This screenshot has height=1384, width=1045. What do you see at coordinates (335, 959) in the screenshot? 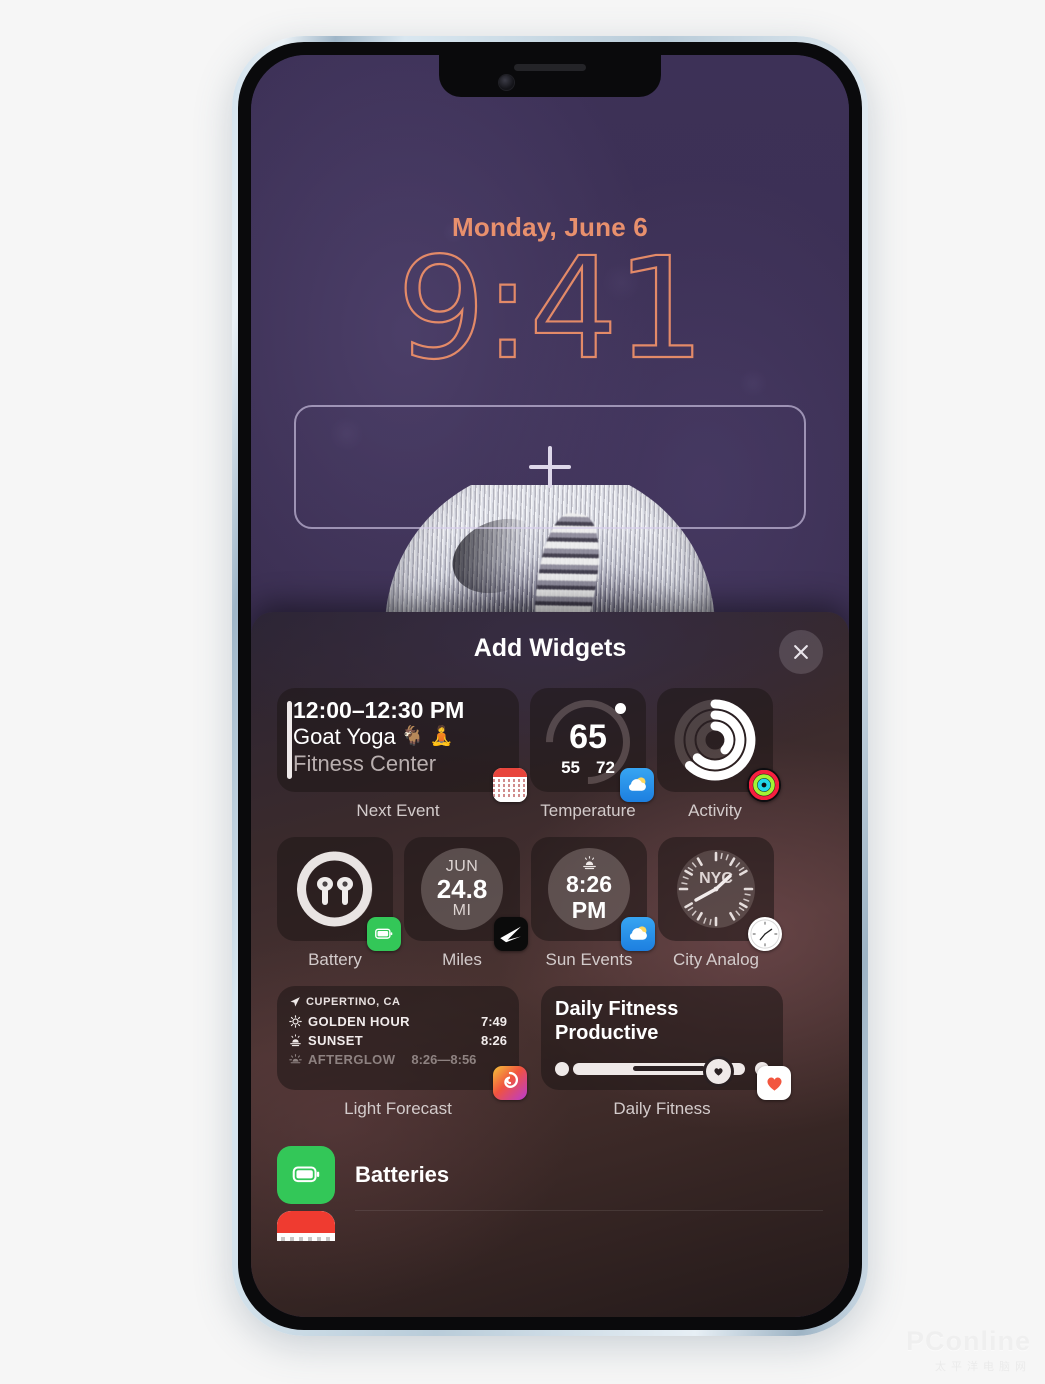
I see `widget-label: Battery` at bounding box center [335, 959].